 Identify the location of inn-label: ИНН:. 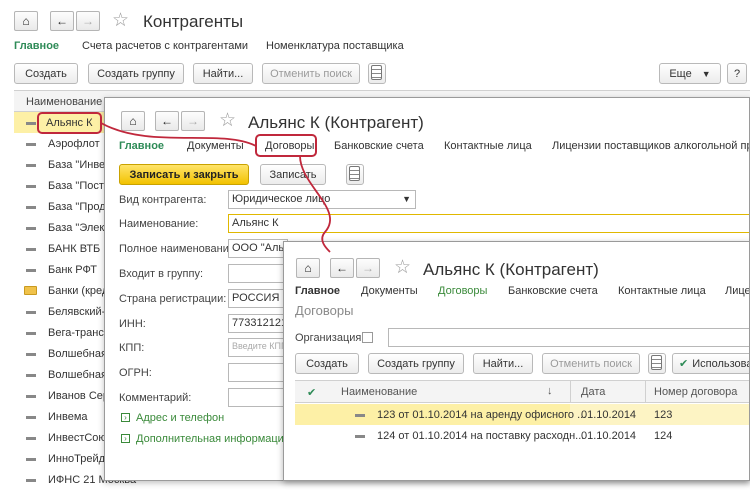
(132, 324).